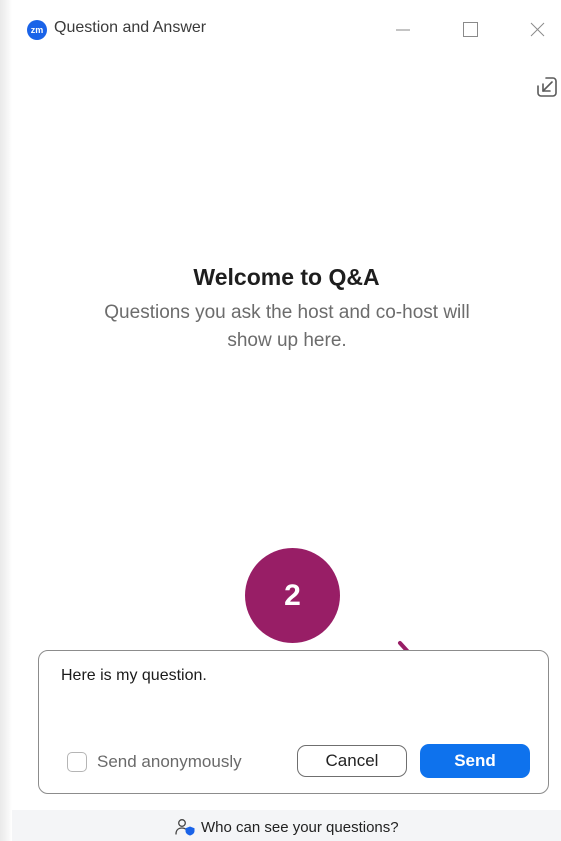 The image size is (561, 841). I want to click on question-input: Here is my question., so click(134, 676).